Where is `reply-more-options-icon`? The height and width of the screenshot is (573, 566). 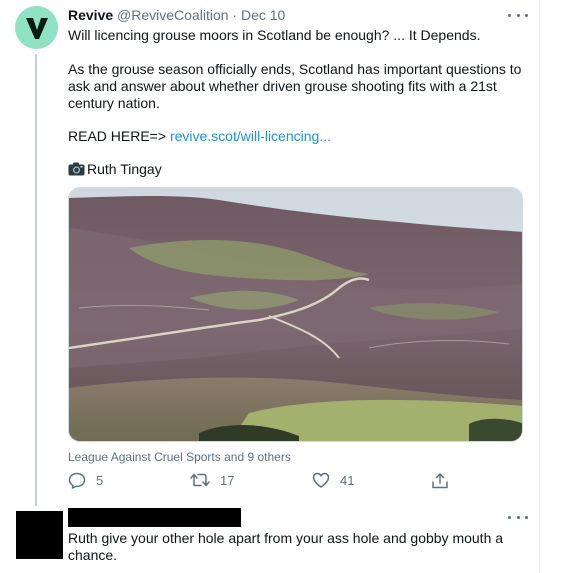 reply-more-options-icon is located at coordinates (518, 517).